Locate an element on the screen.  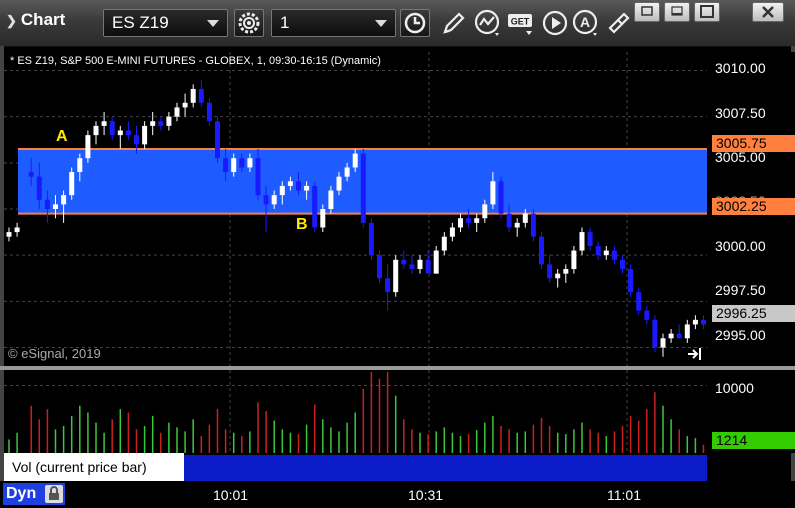
symbol-dropdown: ES Z19 is located at coordinates (165, 23).